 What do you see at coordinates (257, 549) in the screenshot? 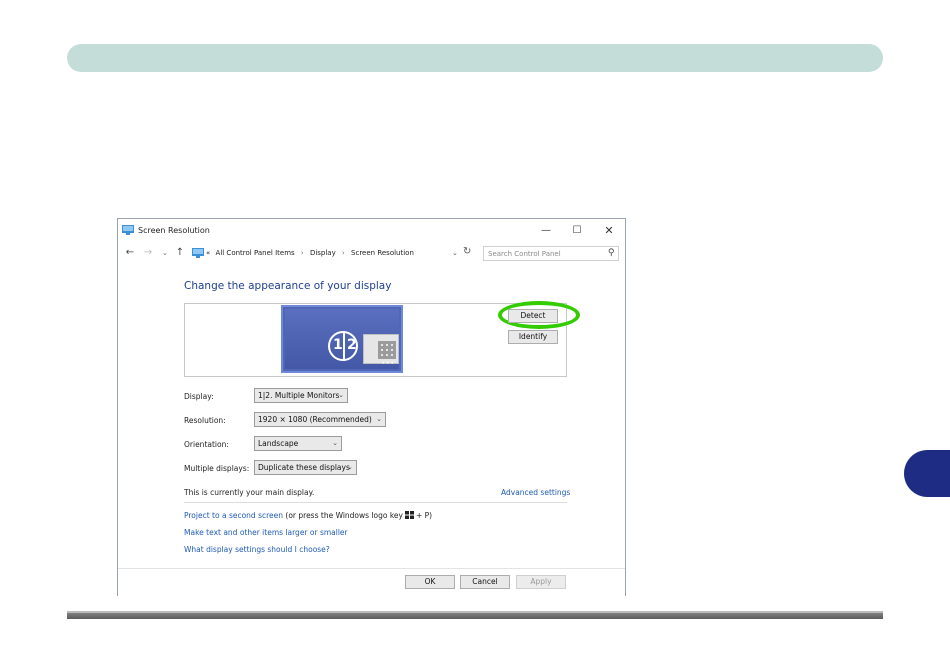
I see `display-settings-help-link: What display settings should I choose?` at bounding box center [257, 549].